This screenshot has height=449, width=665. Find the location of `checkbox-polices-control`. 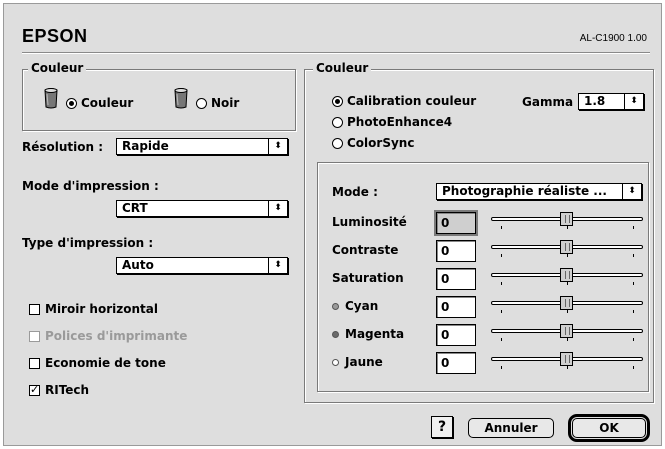

checkbox-polices-control is located at coordinates (34, 336).